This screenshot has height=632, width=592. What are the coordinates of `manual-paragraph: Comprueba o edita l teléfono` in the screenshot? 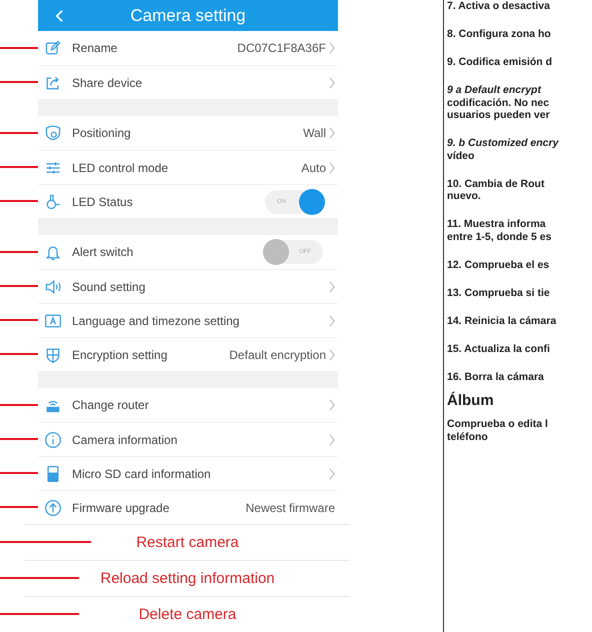 It's located at (498, 430).